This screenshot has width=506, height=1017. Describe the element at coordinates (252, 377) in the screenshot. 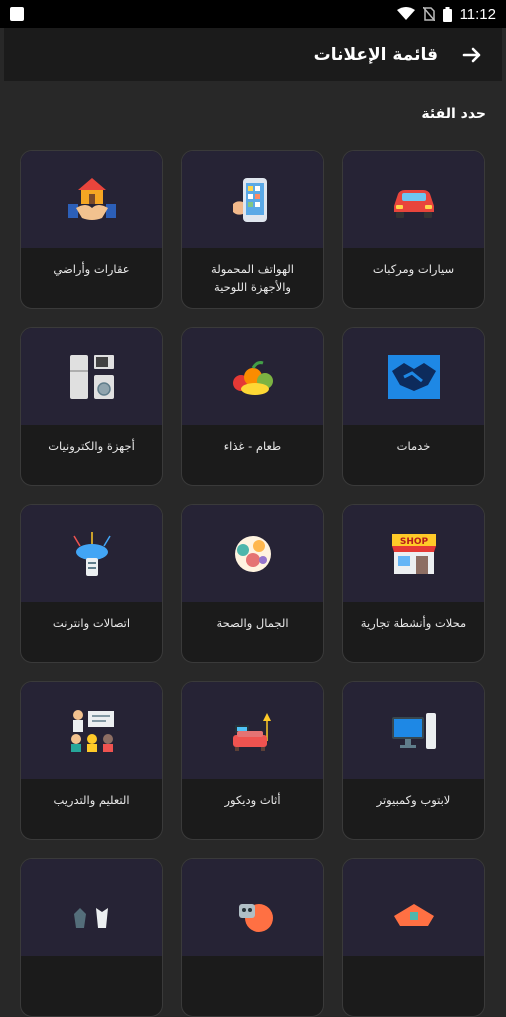

I see `food-icon` at that location.